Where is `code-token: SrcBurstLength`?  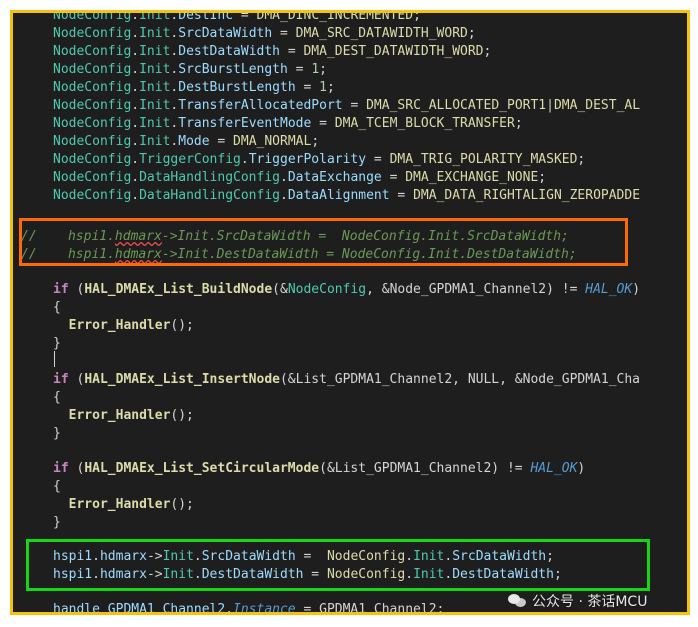
code-token: SrcBurstLength is located at coordinates (233, 69).